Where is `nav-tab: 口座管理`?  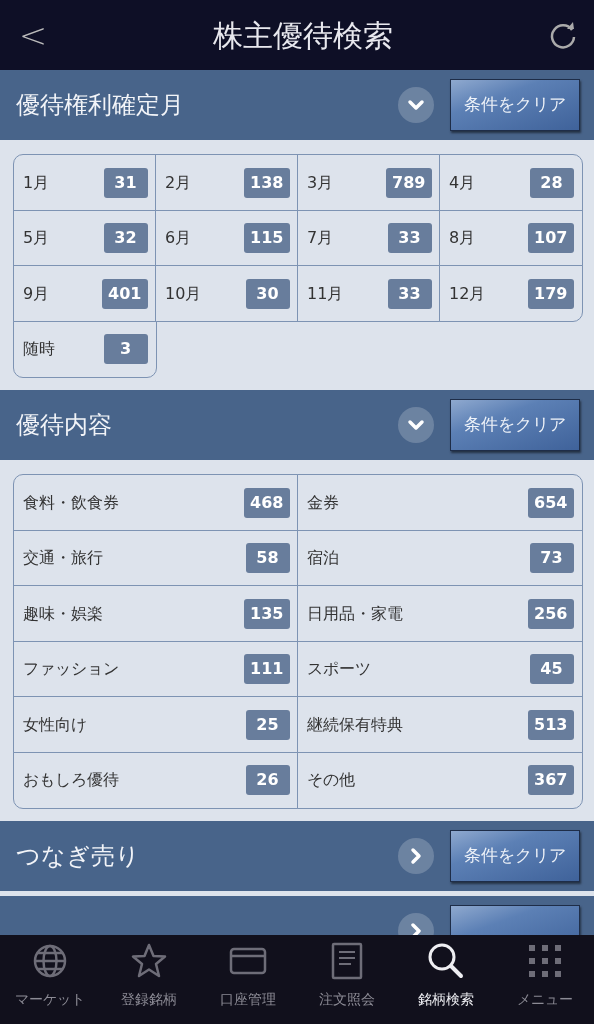
nav-tab: 口座管理 is located at coordinates (247, 979).